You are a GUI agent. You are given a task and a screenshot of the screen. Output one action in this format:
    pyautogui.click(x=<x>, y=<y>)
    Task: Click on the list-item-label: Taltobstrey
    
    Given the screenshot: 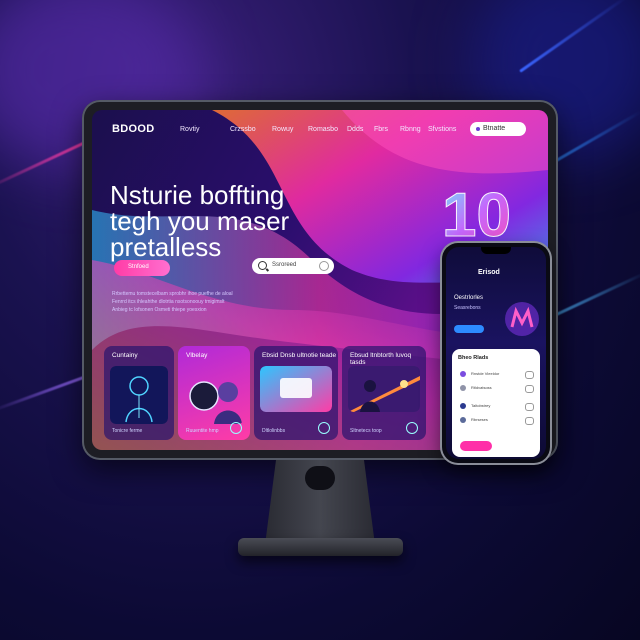 What is the action you would take?
    pyautogui.click(x=481, y=405)
    